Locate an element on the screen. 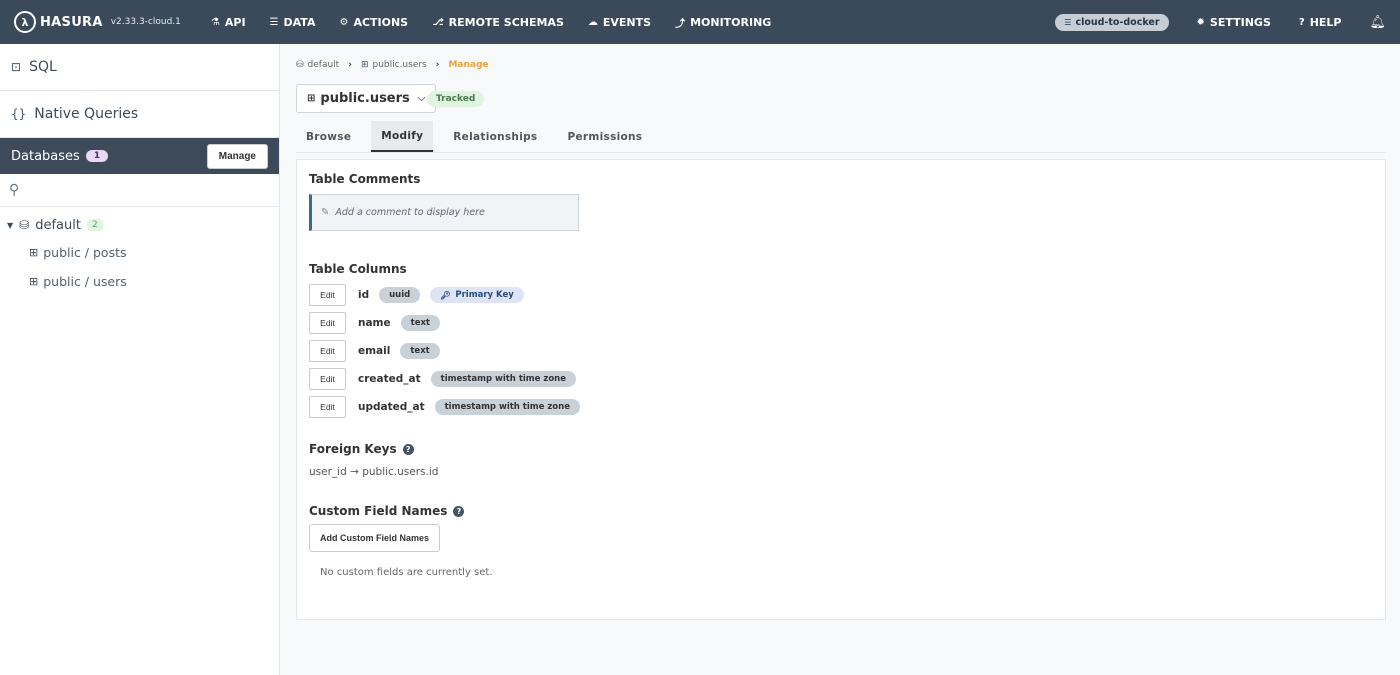 This screenshot has height=675, width=1400. section-title-text: Custom Field Names is located at coordinates (378, 511).